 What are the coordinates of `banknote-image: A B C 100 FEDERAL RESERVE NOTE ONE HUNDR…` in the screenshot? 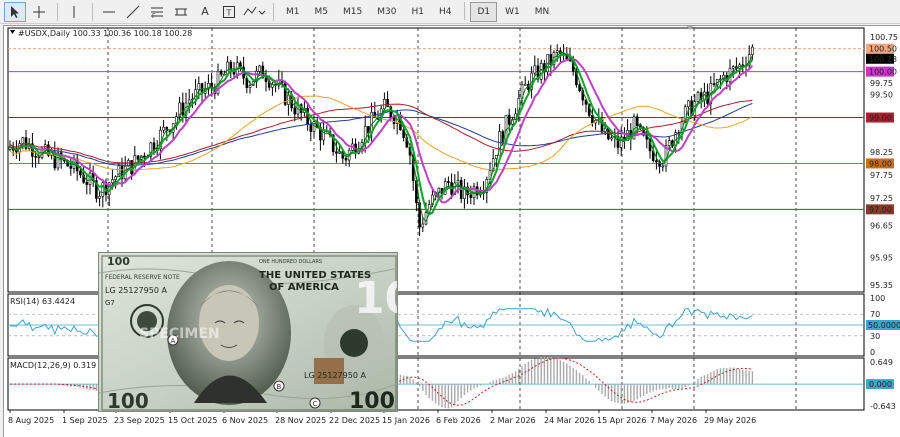 It's located at (248, 332).